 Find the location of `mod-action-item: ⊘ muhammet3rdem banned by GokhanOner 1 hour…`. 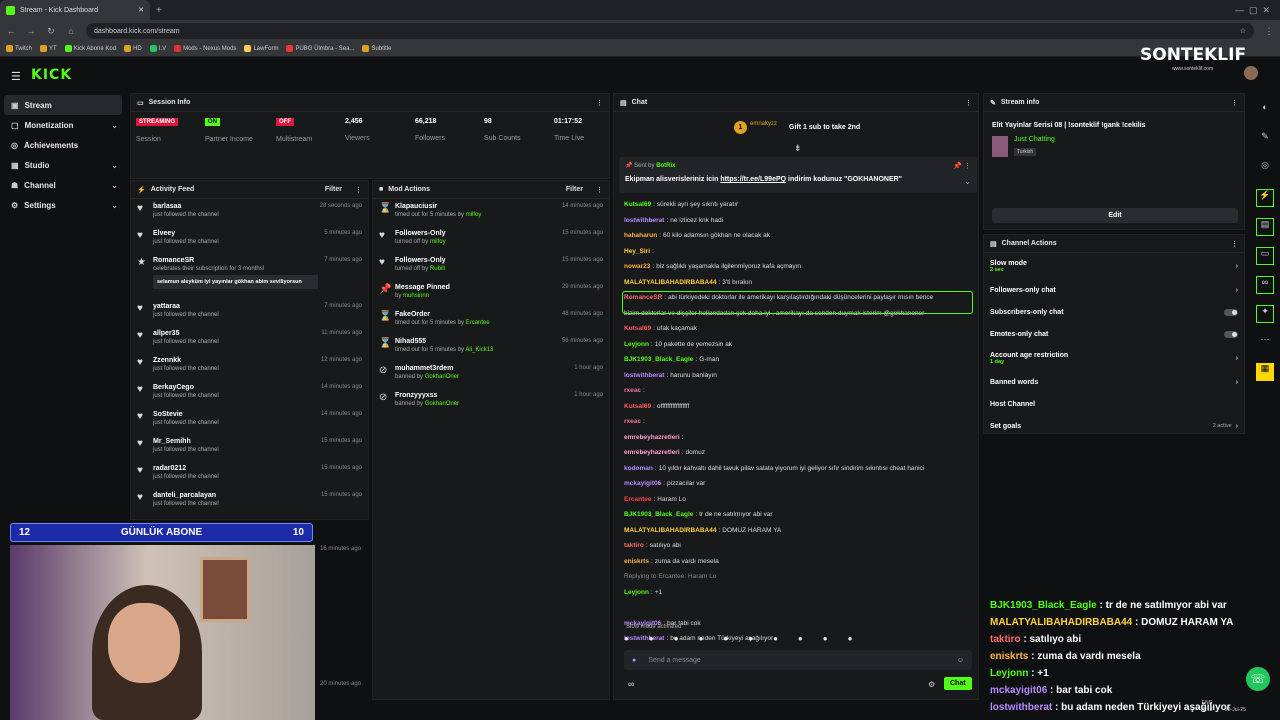

mod-action-item: ⊘ muhammet3rdem banned by GokhanOner 1 hour… is located at coordinates (491, 374).